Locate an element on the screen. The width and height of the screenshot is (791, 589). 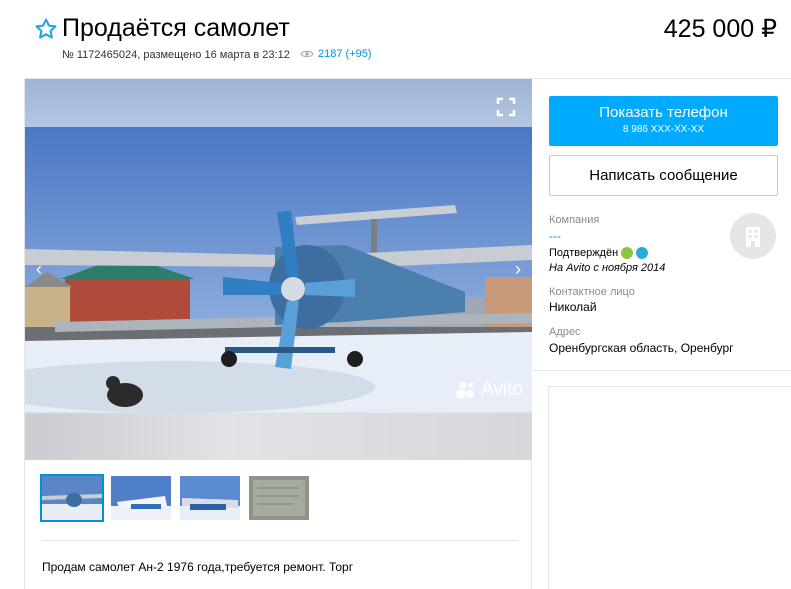
eye-icon is located at coordinates (307, 54).